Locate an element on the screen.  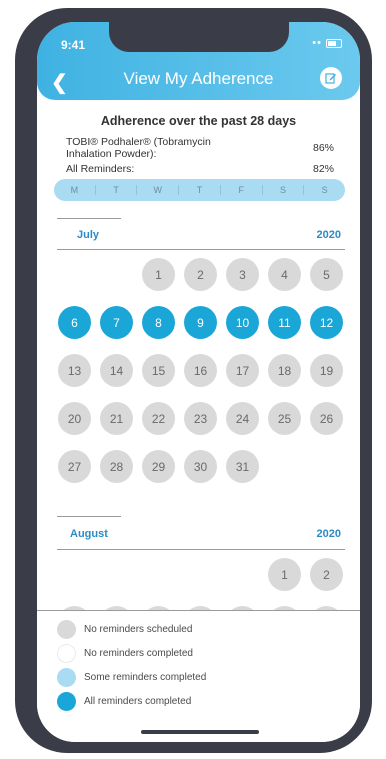
edit-button is located at coordinates (331, 78).